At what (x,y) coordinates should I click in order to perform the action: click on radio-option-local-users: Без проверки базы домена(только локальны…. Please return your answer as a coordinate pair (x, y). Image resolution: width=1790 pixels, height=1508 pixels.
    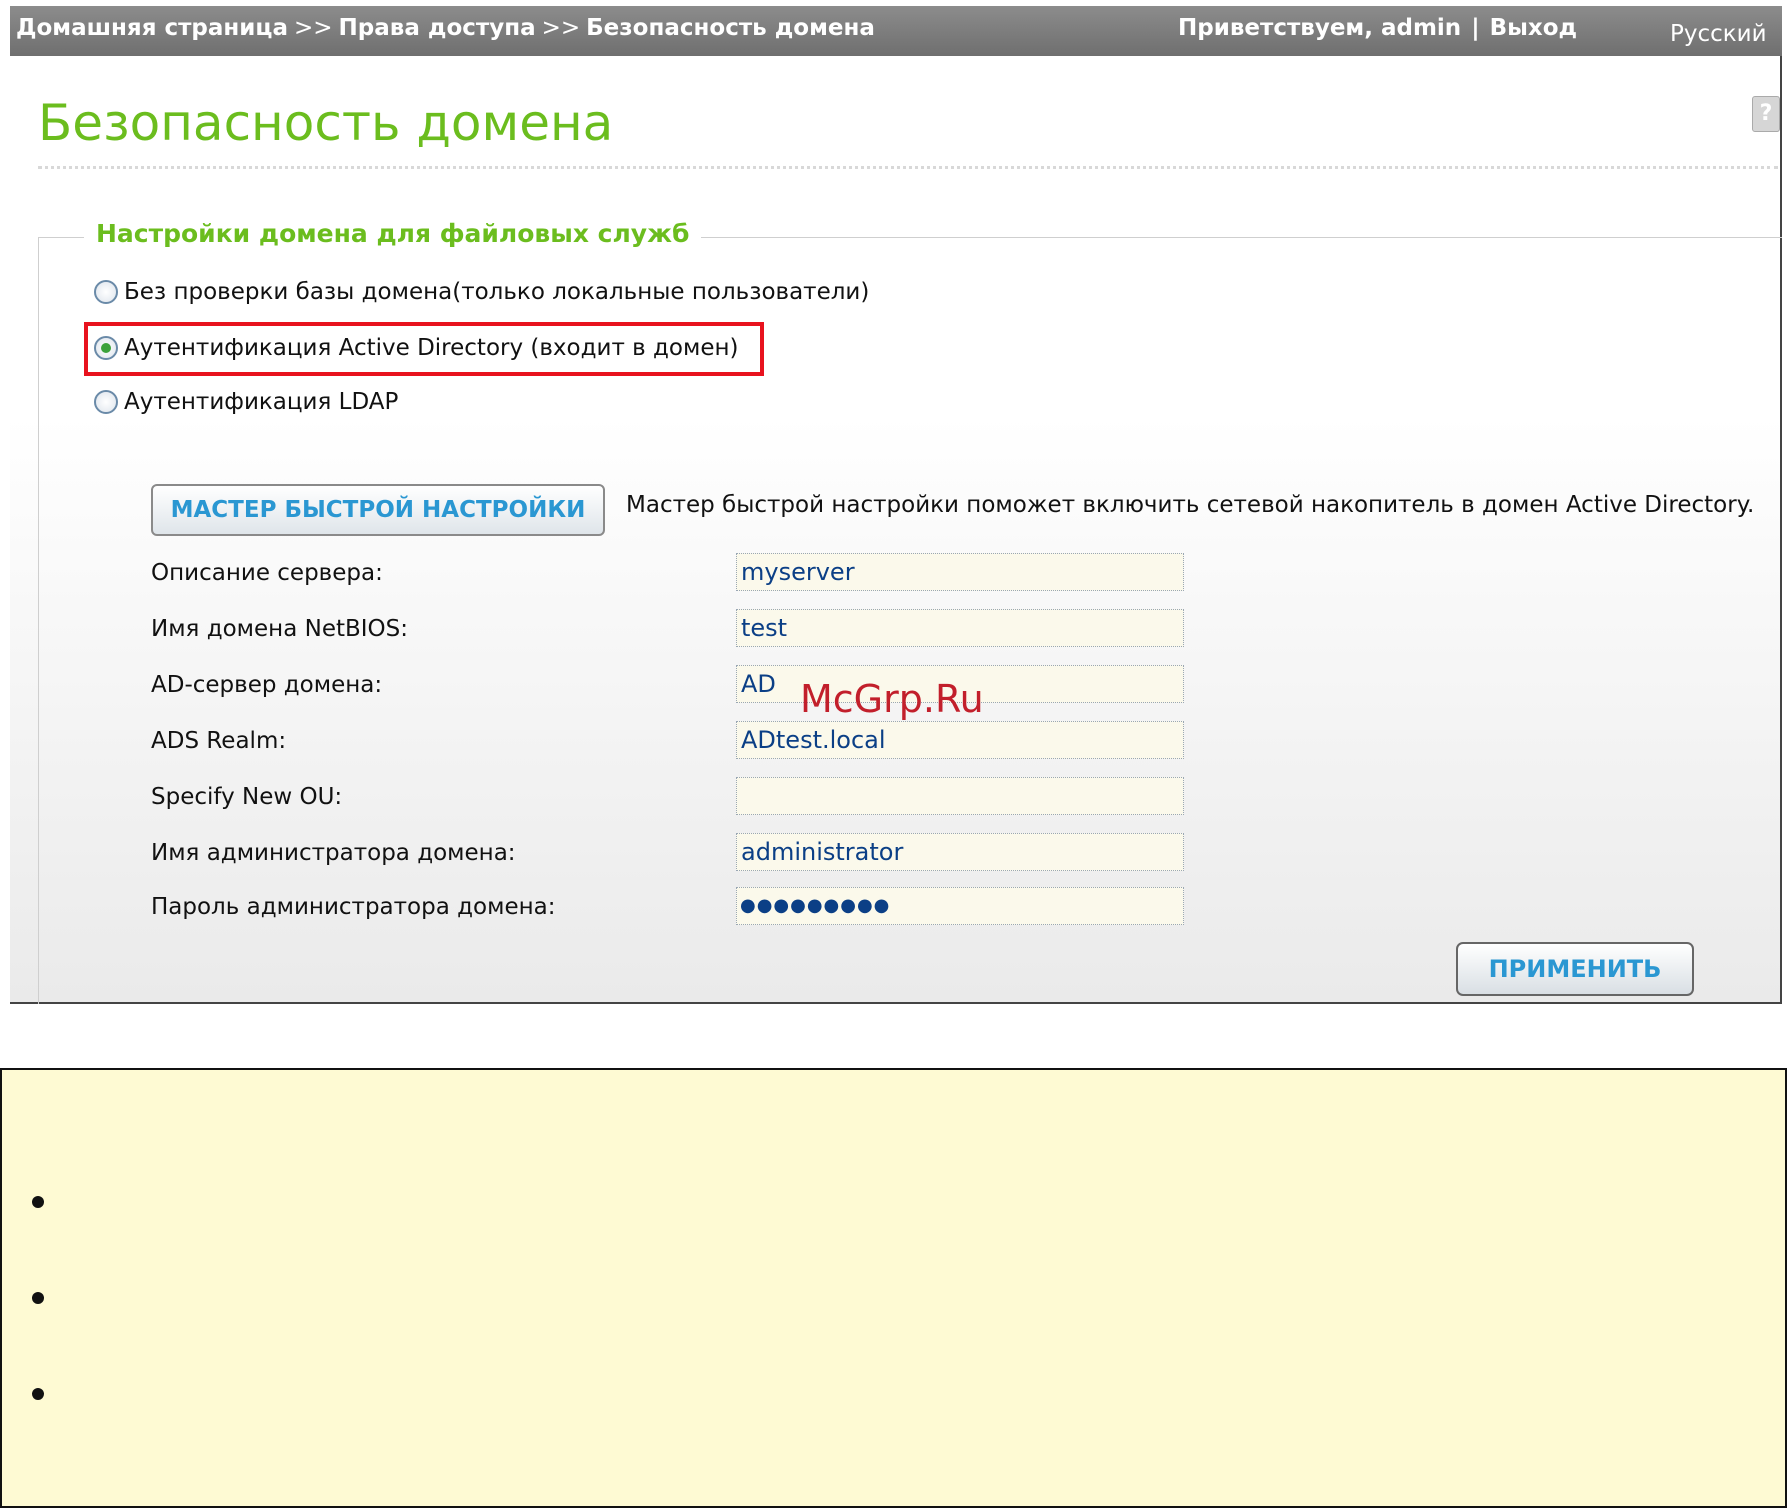
    Looking at the image, I should click on (481, 292).